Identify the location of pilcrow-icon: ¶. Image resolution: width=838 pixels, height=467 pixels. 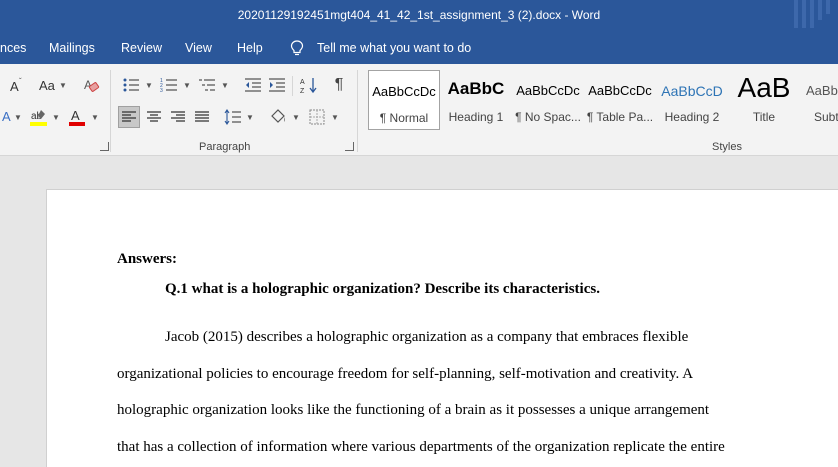
(339, 85).